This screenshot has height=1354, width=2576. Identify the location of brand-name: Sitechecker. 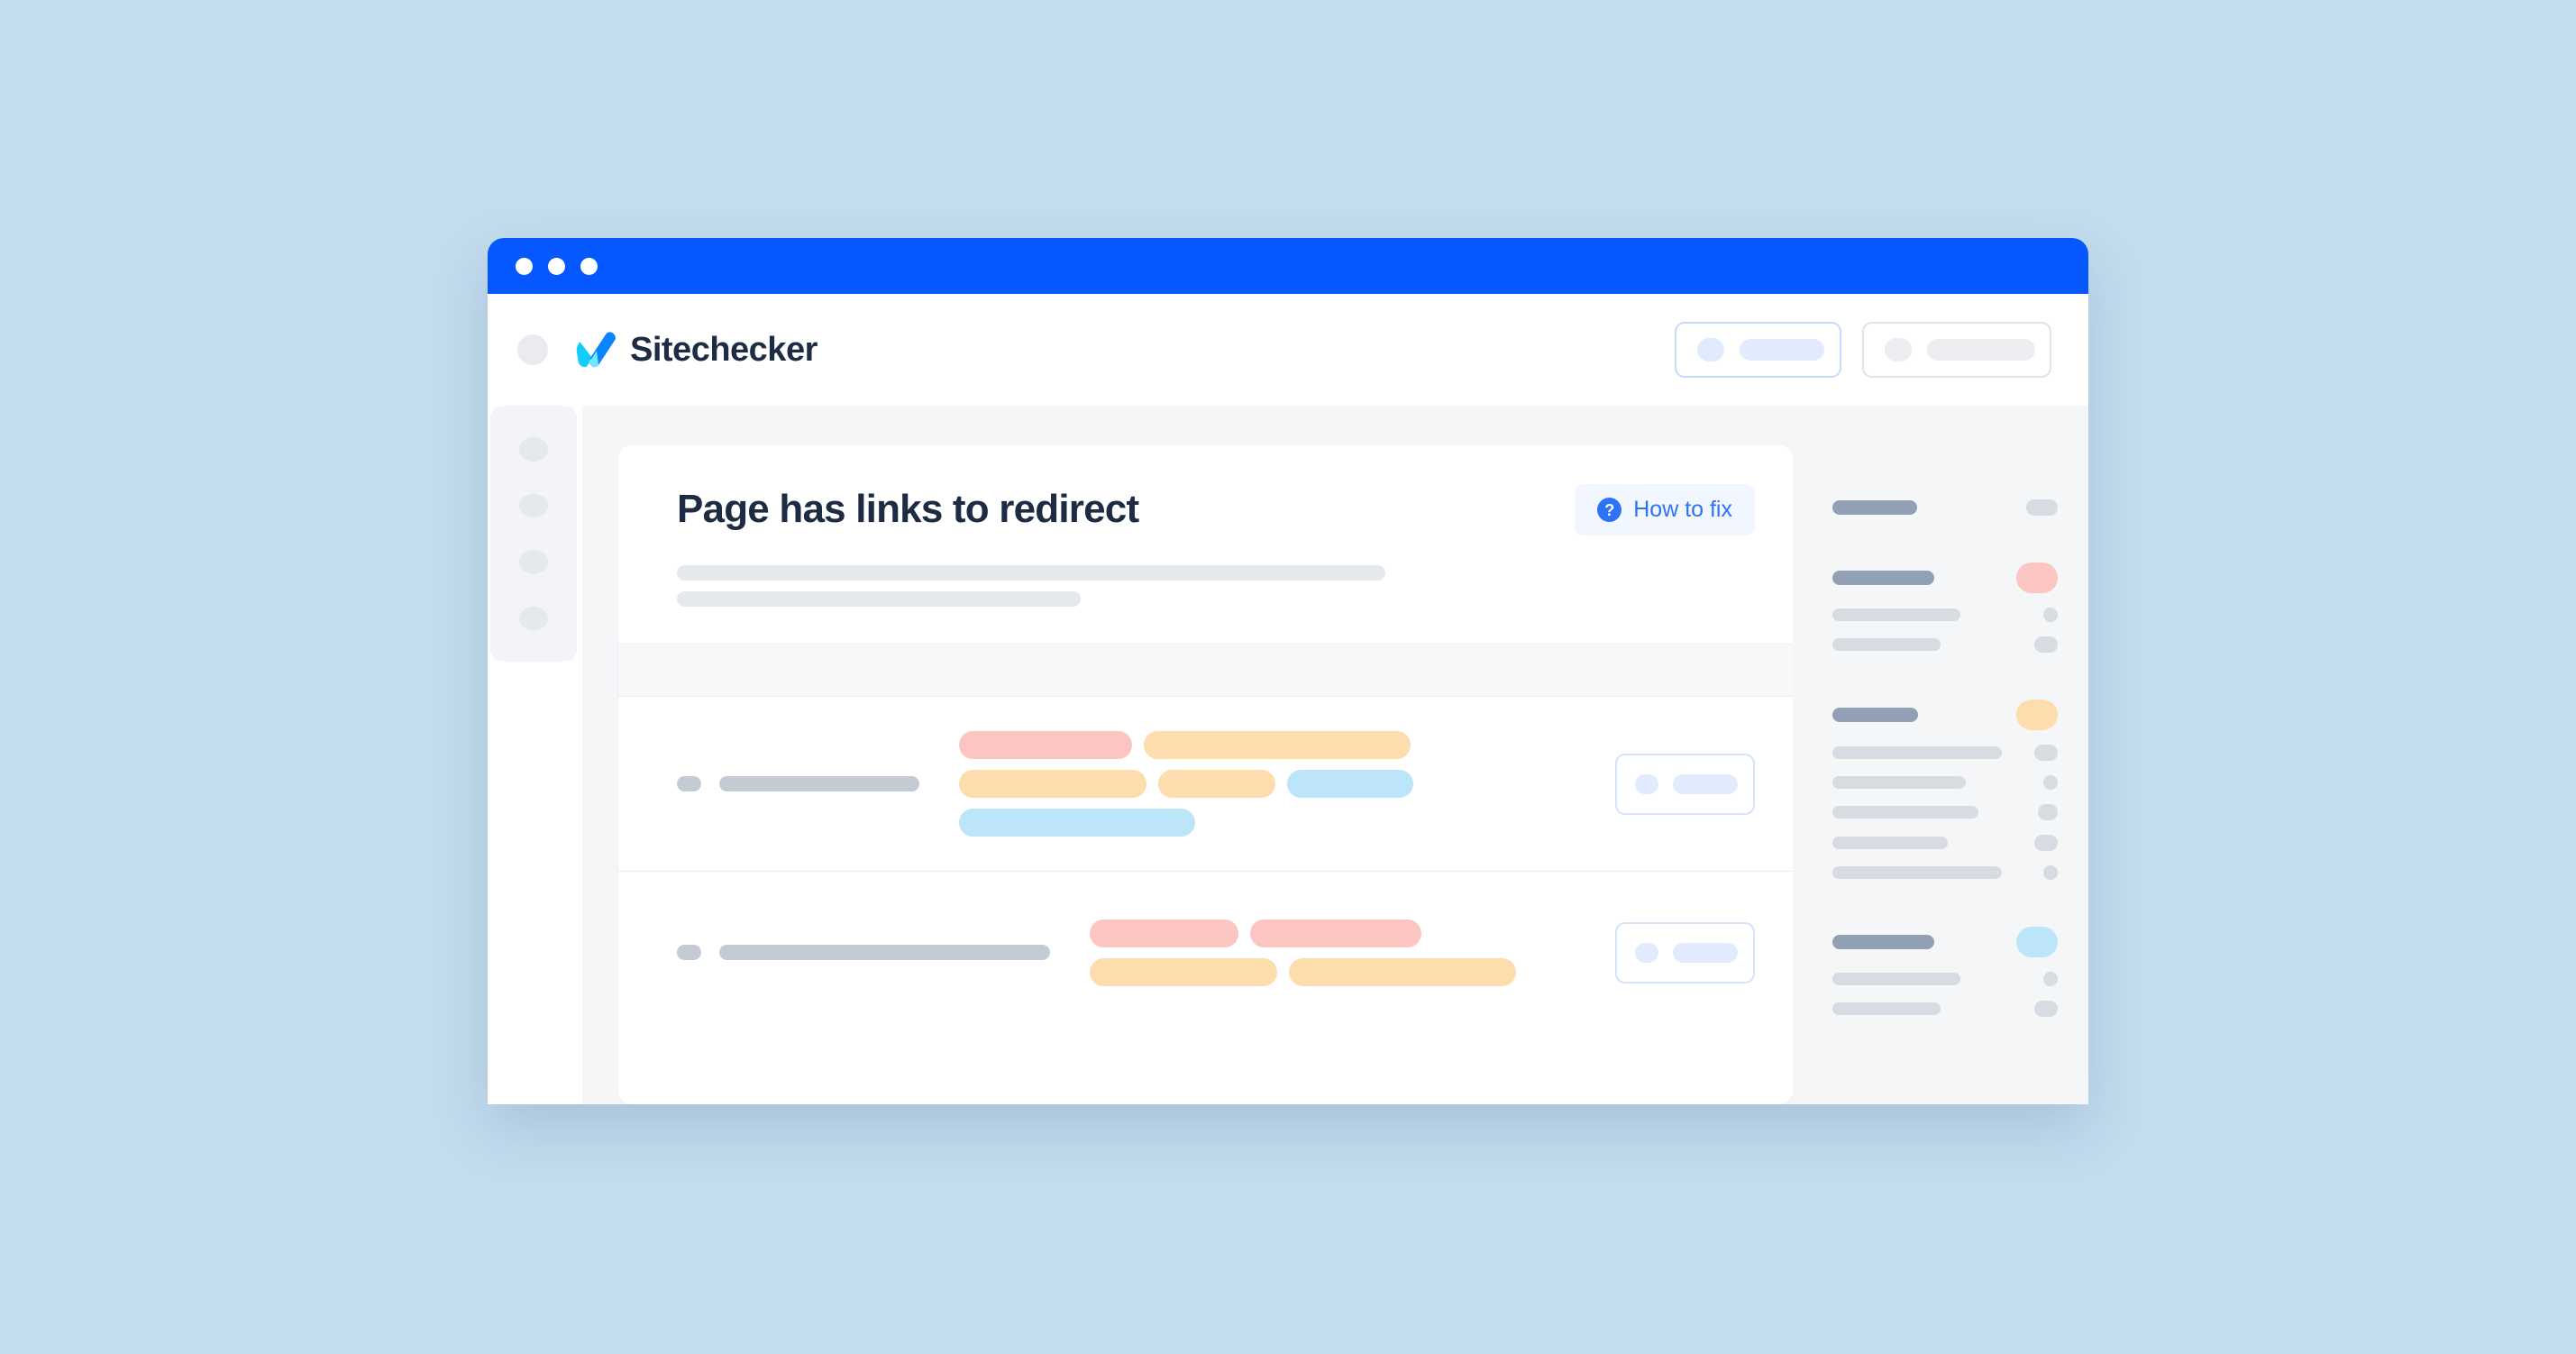
(724, 350).